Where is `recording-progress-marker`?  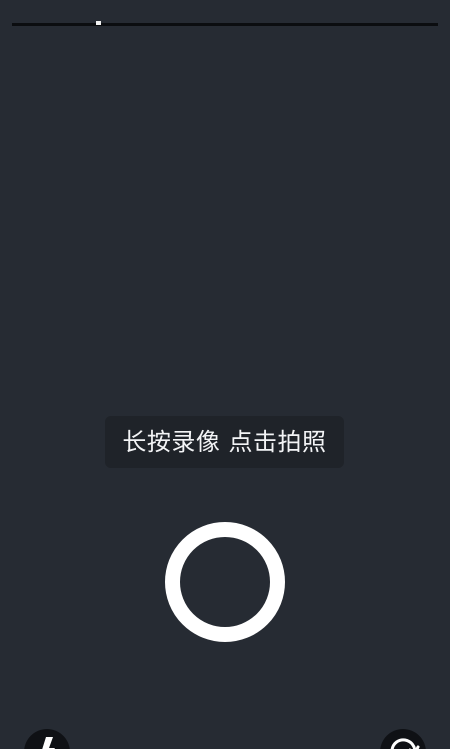
recording-progress-marker is located at coordinates (99, 23).